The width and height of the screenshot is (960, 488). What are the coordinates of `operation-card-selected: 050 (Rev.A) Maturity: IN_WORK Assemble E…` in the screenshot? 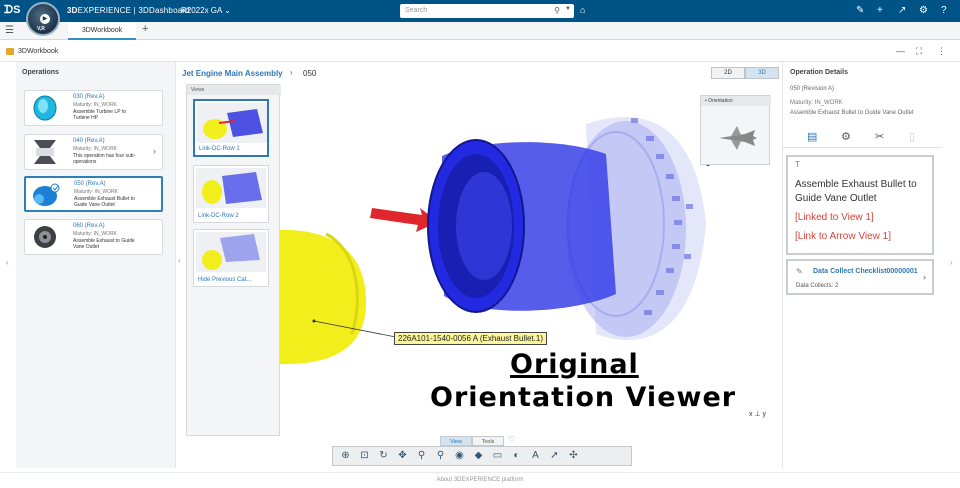 It's located at (93, 194).